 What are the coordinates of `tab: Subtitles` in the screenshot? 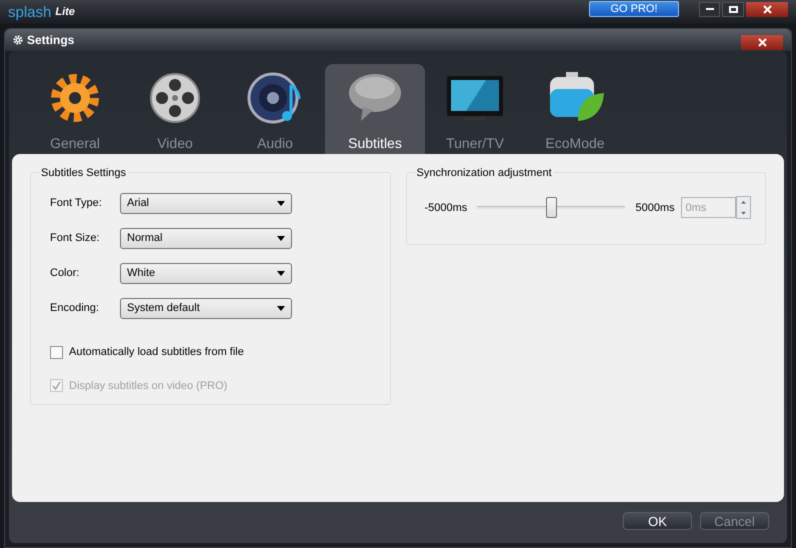 It's located at (375, 109).